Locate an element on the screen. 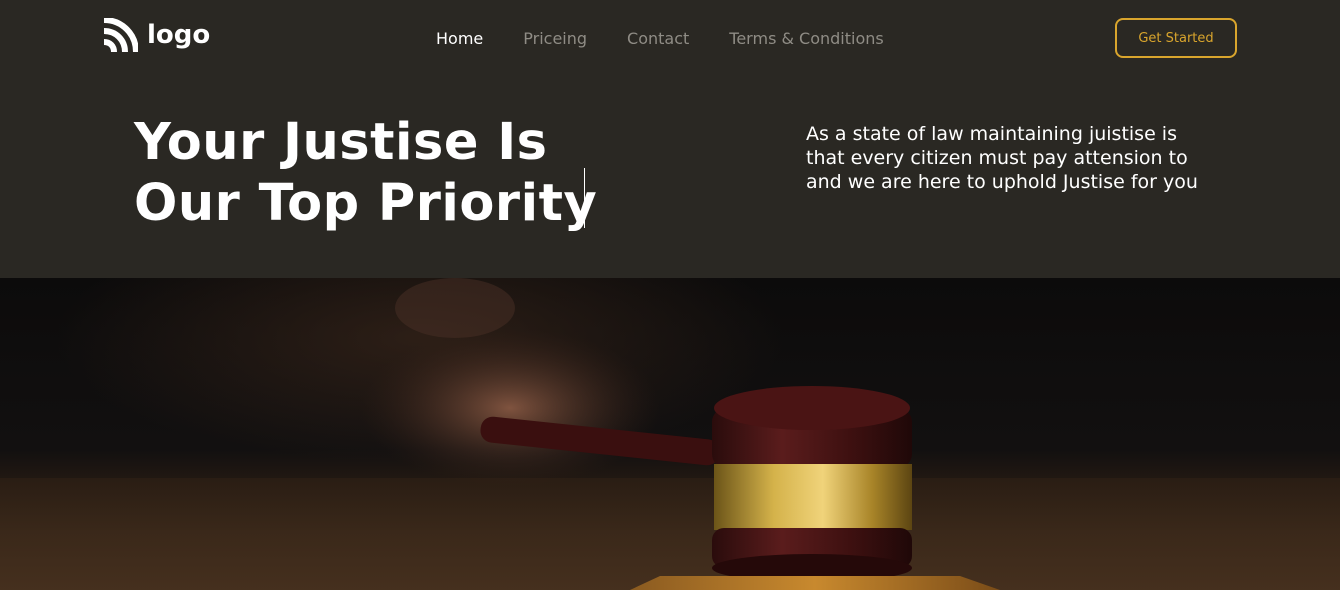  logo: logo is located at coordinates (156, 36).